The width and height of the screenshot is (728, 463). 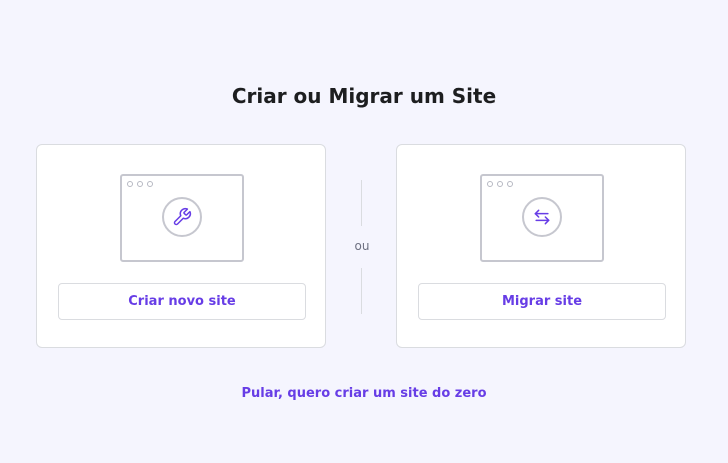 I want to click on skip-link: Pular, quero criar um site do zero, so click(x=364, y=393).